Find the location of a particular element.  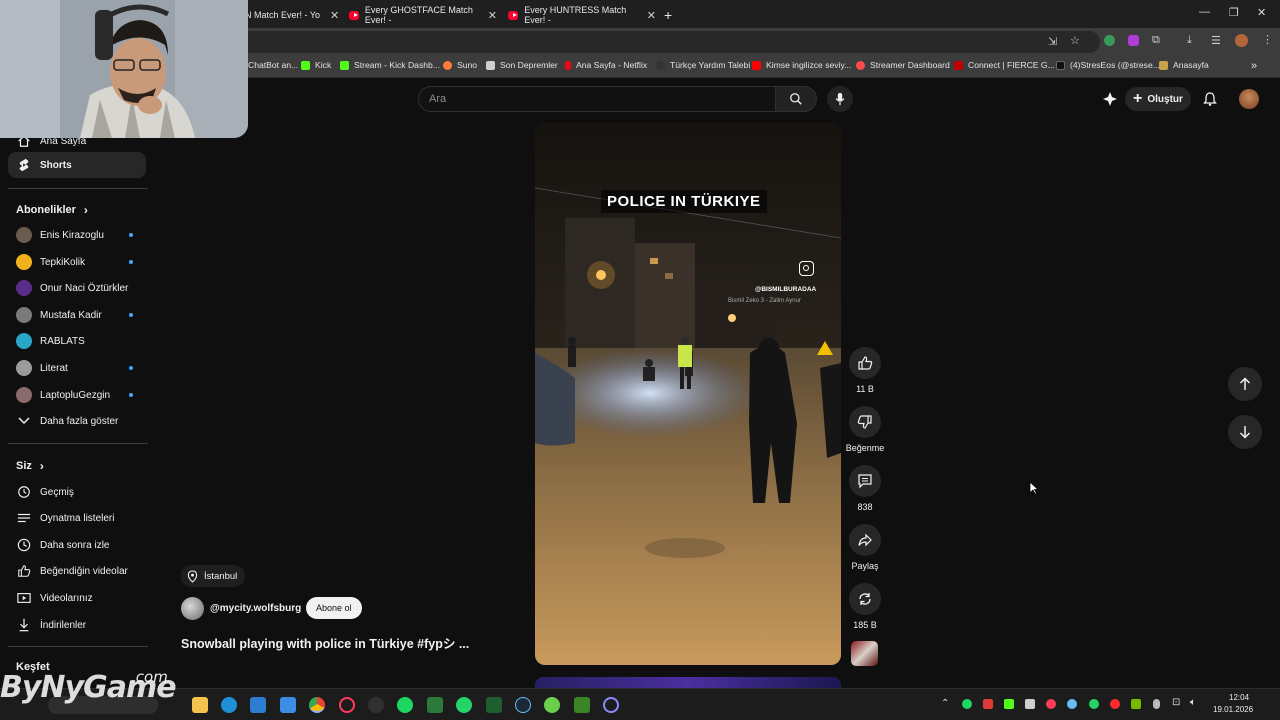

browser-tab: Every GHOSTFACE Match Ever! - ✕ is located at coordinates (423, 15).